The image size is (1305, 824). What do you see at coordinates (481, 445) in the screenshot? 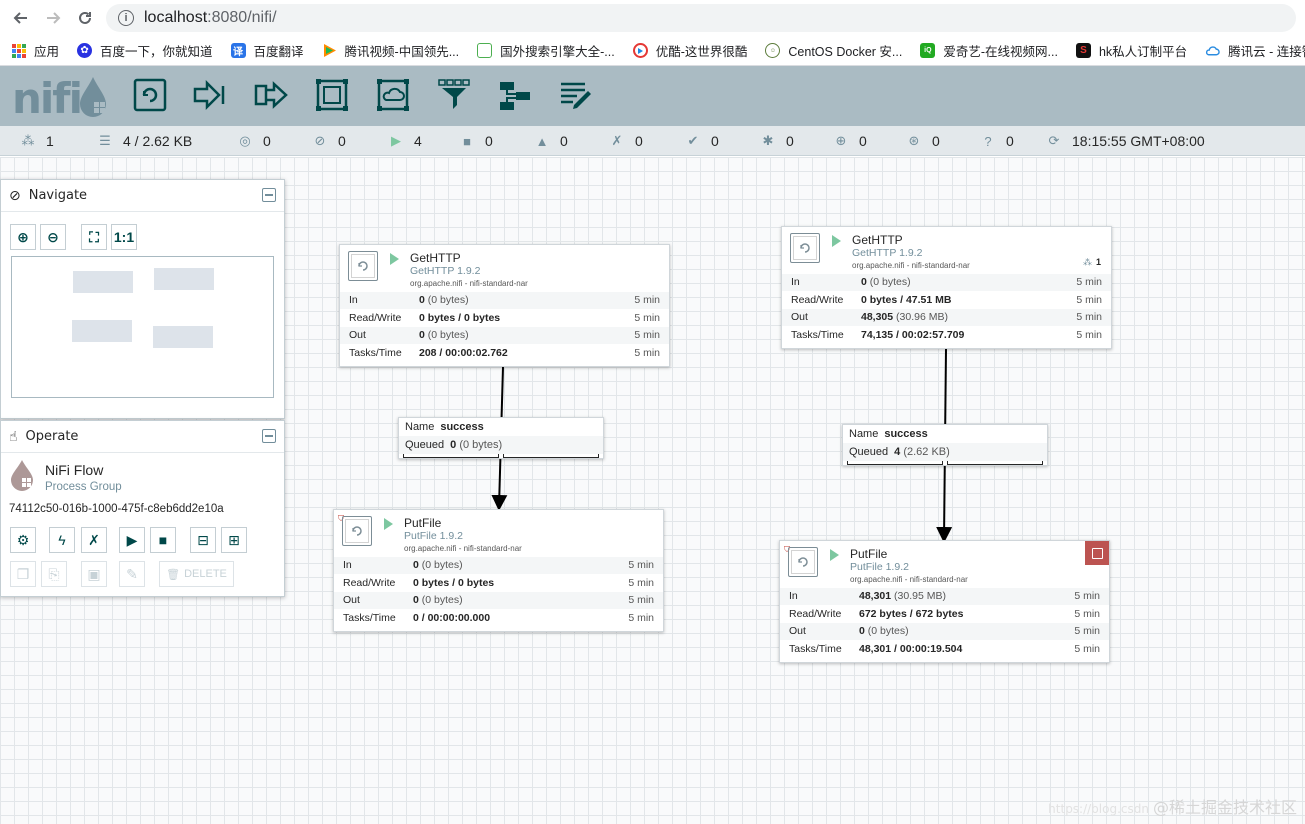
I see `conn-queued-size: (0 bytes)` at bounding box center [481, 445].